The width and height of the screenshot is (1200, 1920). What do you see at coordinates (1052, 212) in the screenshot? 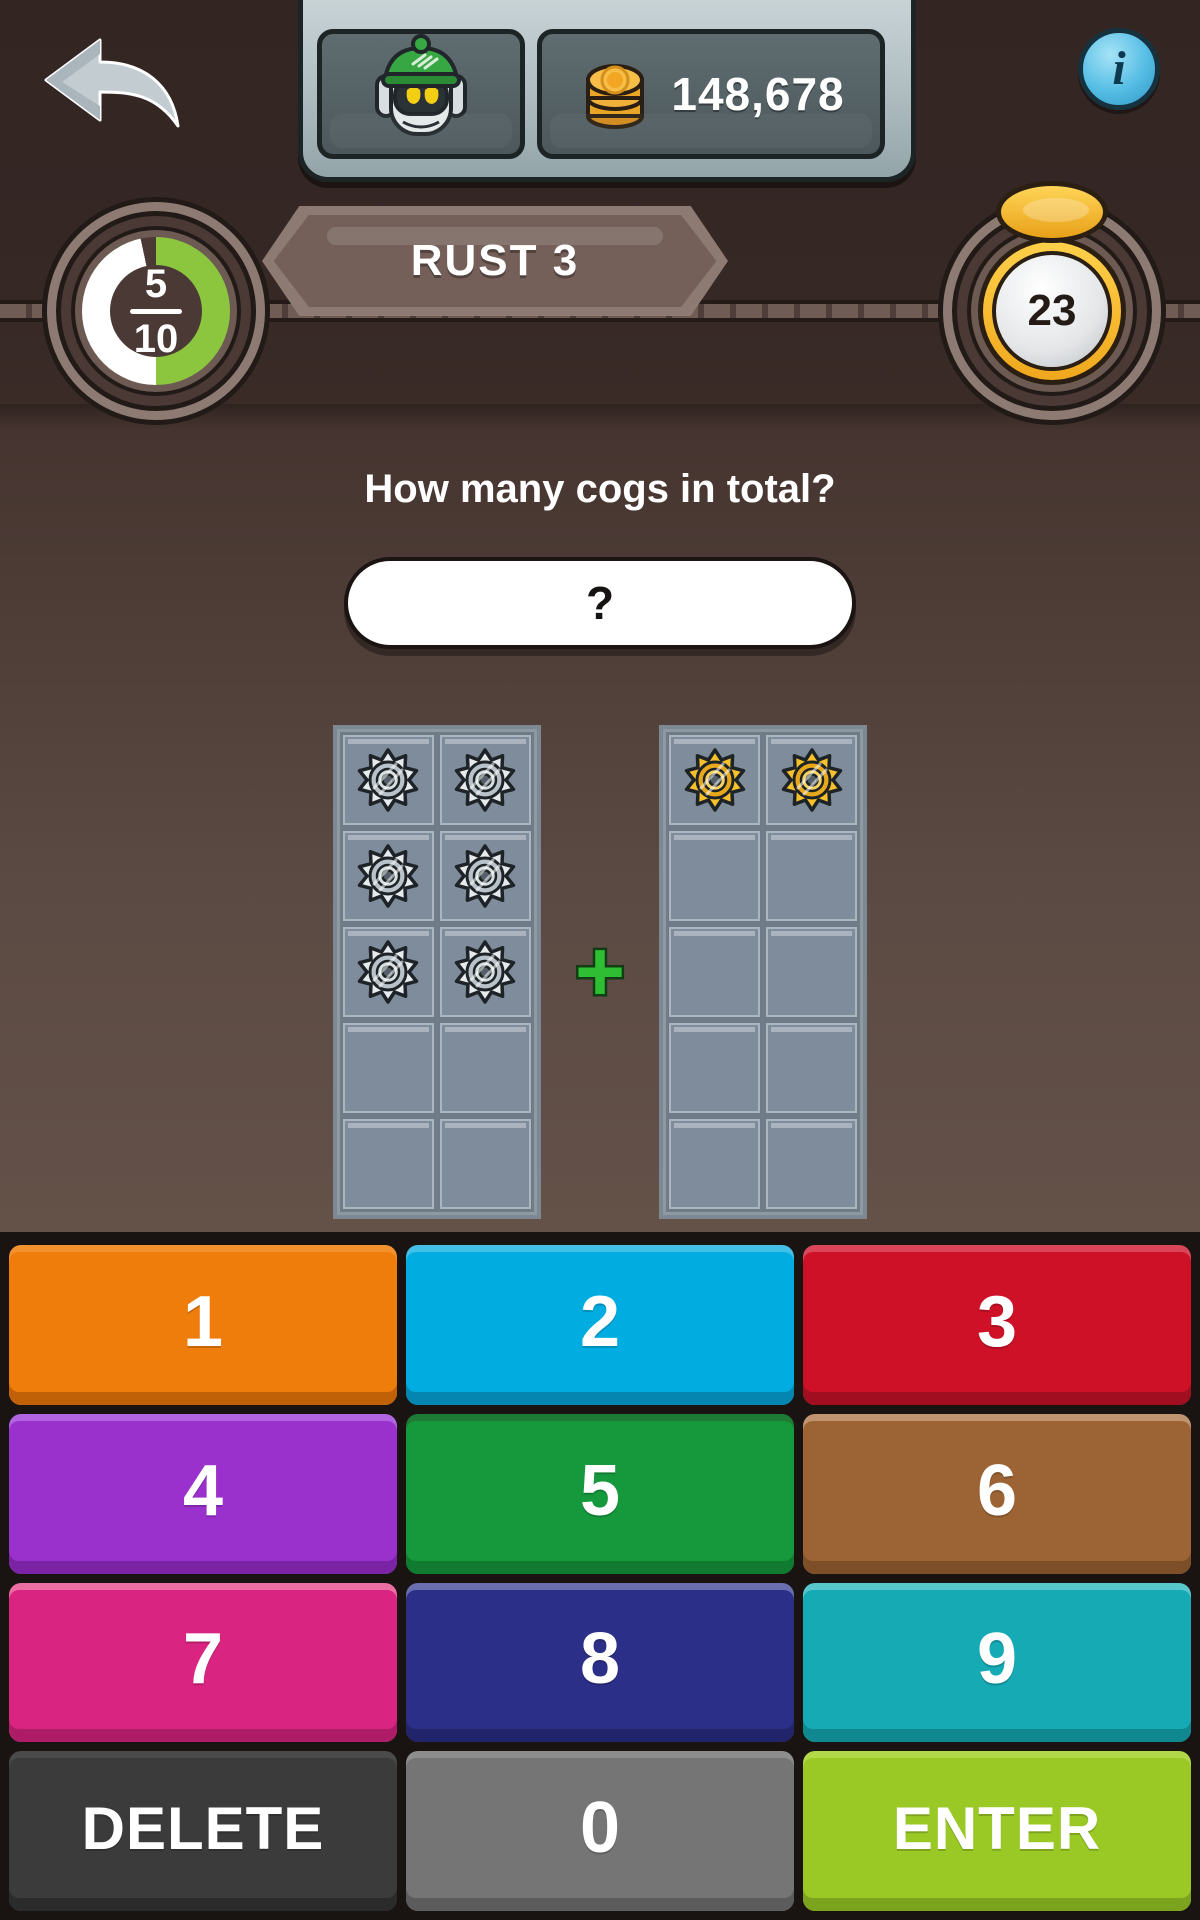
I see `badge-coin-icon` at bounding box center [1052, 212].